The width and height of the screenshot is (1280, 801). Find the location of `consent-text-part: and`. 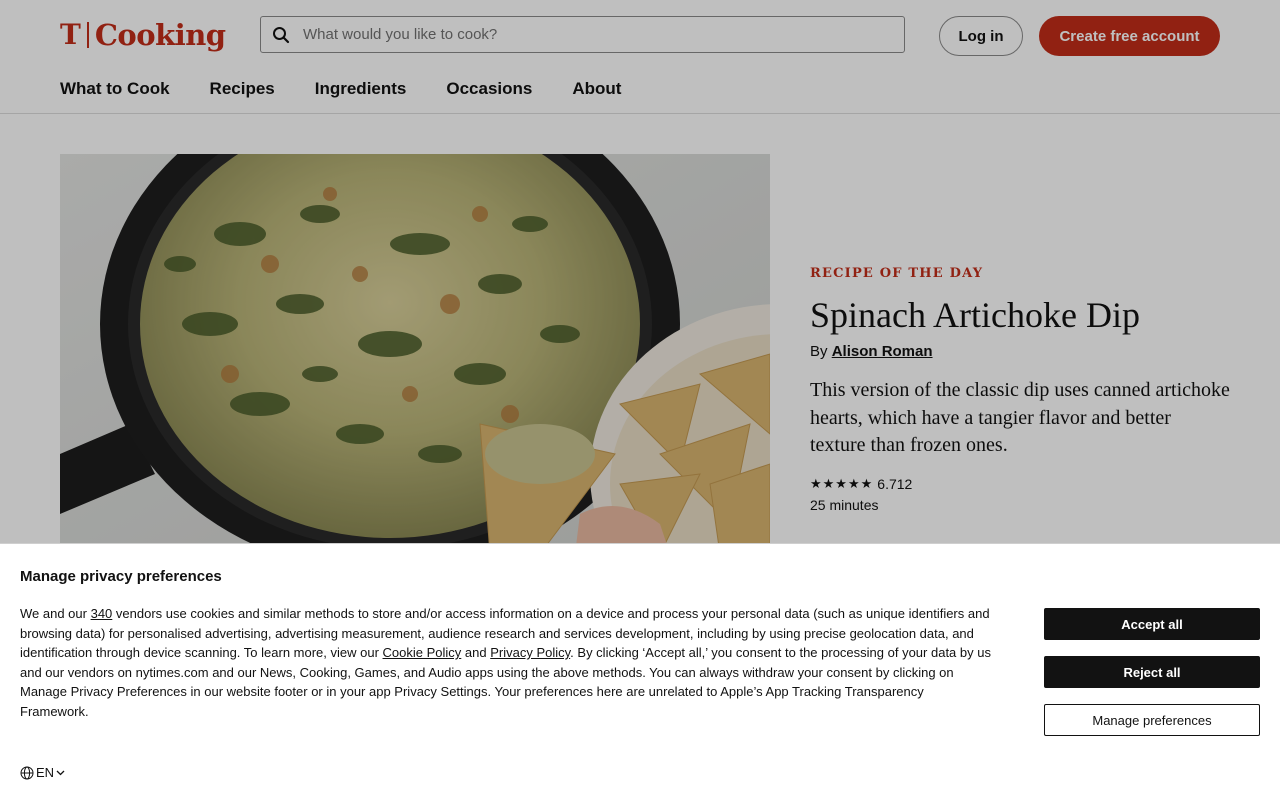

consent-text-part: and is located at coordinates (476, 652).